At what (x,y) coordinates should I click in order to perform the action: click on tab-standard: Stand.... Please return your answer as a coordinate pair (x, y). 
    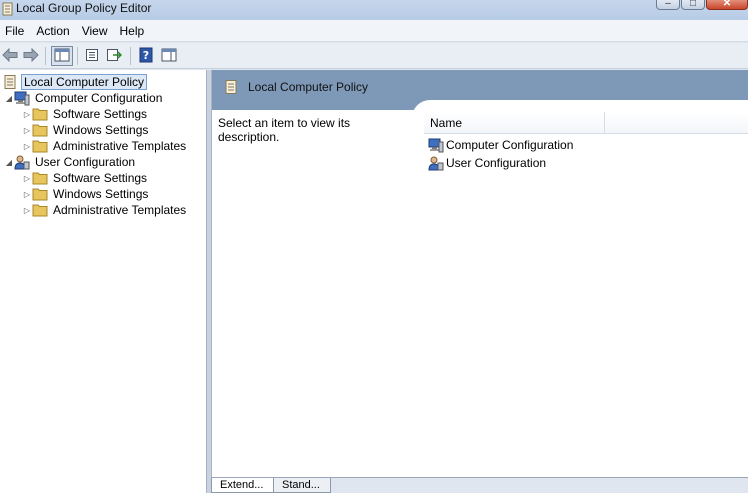
    Looking at the image, I should click on (302, 485).